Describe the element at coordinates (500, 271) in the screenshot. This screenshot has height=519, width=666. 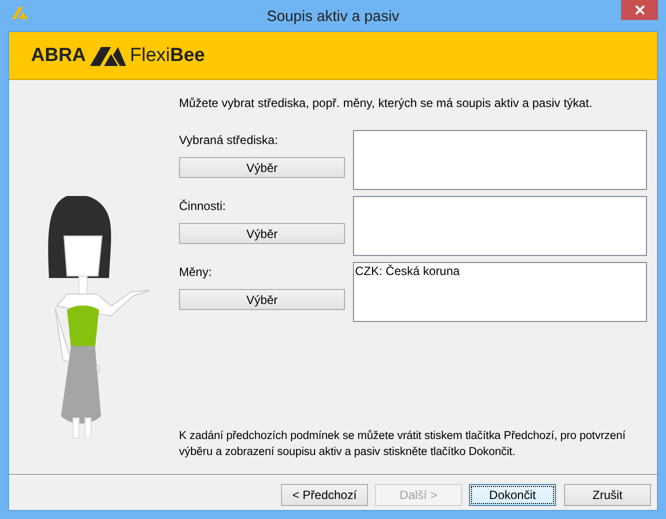
I see `list-item: CZK: Česká koruna` at that location.